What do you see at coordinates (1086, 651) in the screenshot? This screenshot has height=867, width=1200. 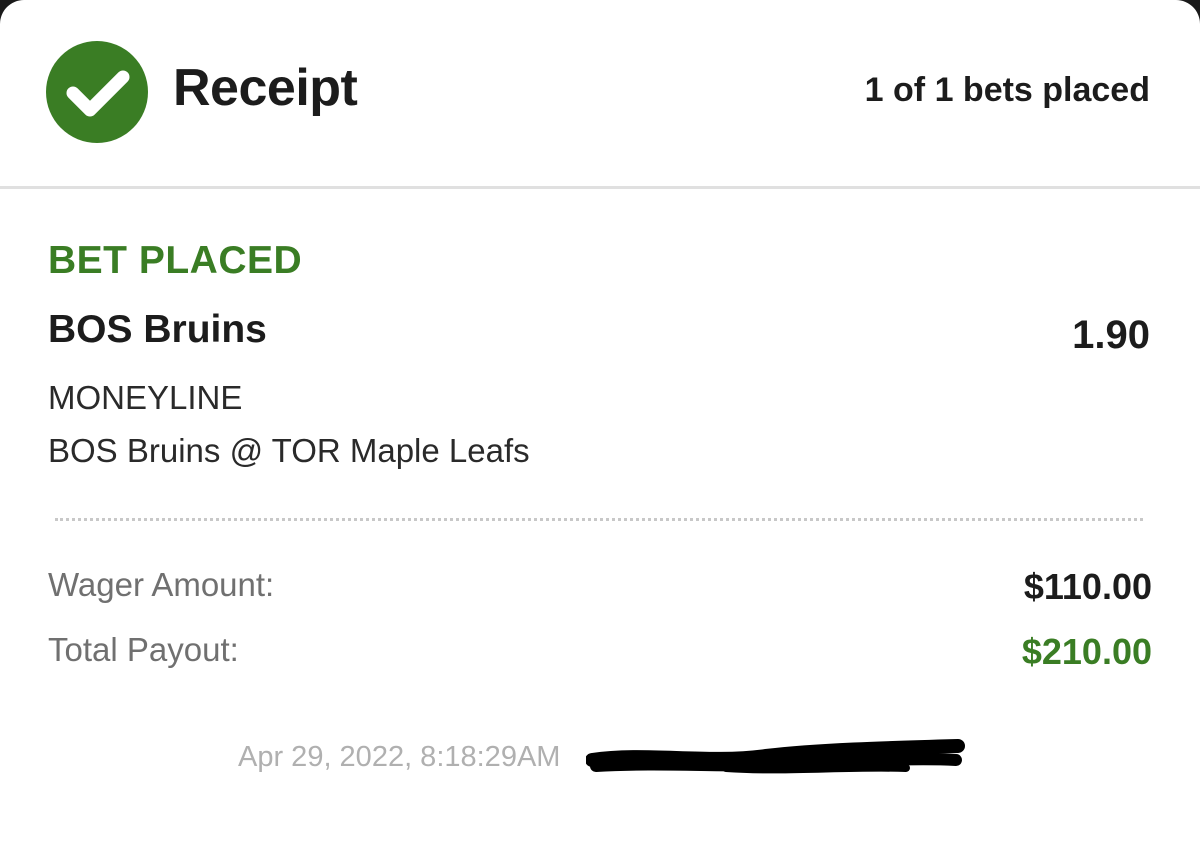 I see `total-payout-value: $210.00` at bounding box center [1086, 651].